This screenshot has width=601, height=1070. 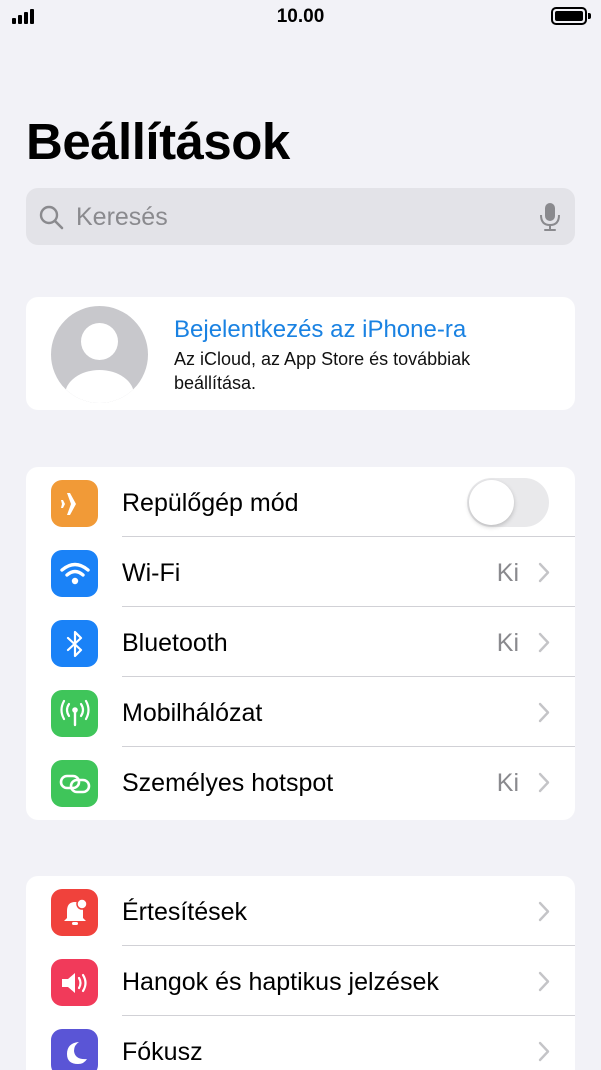 What do you see at coordinates (228, 783) in the screenshot?
I see `settings-row-label: Személyes hotspot` at bounding box center [228, 783].